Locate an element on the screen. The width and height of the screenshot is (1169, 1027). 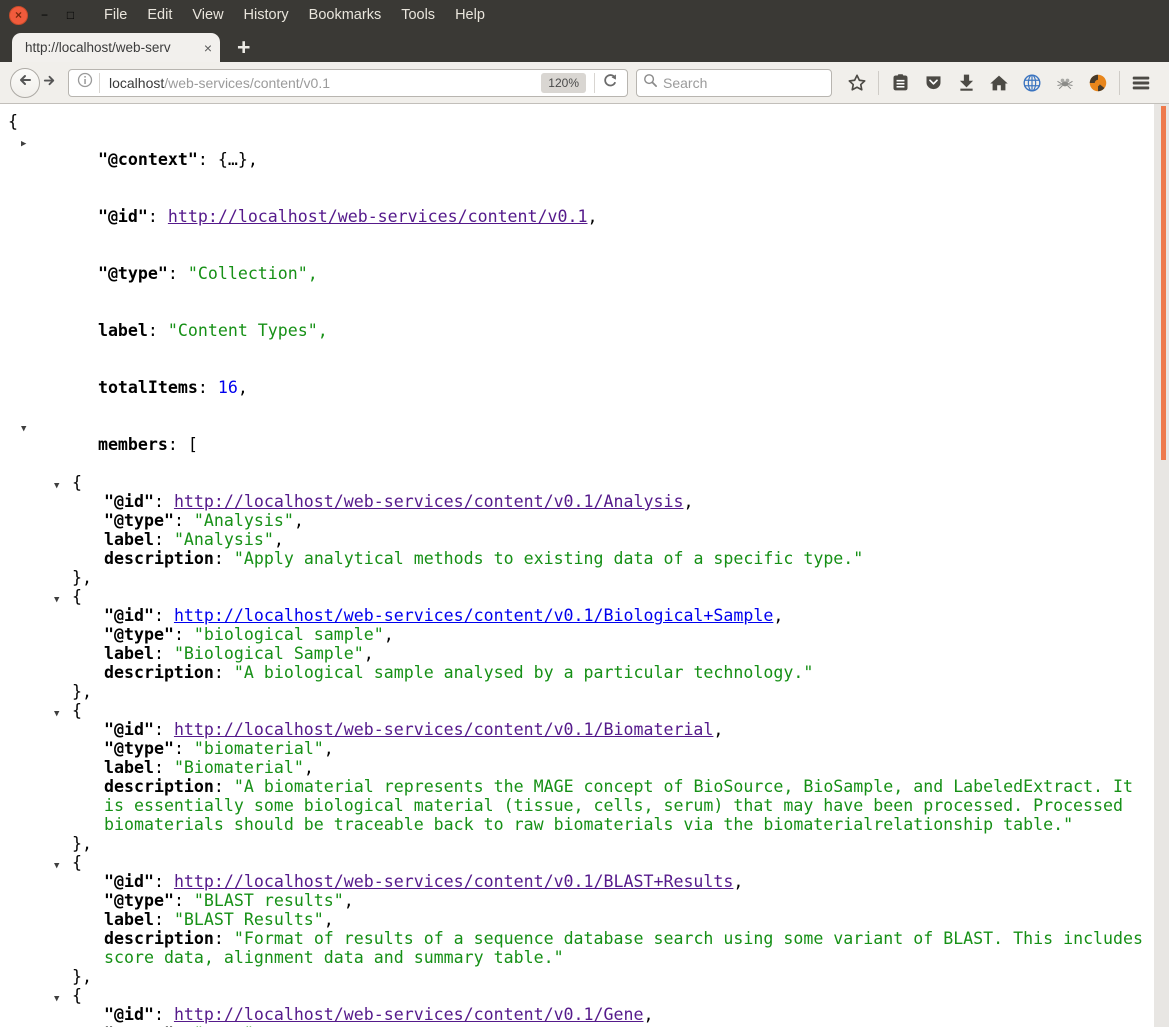
expand-arrow-icon: ▶ is located at coordinates (23, 144).